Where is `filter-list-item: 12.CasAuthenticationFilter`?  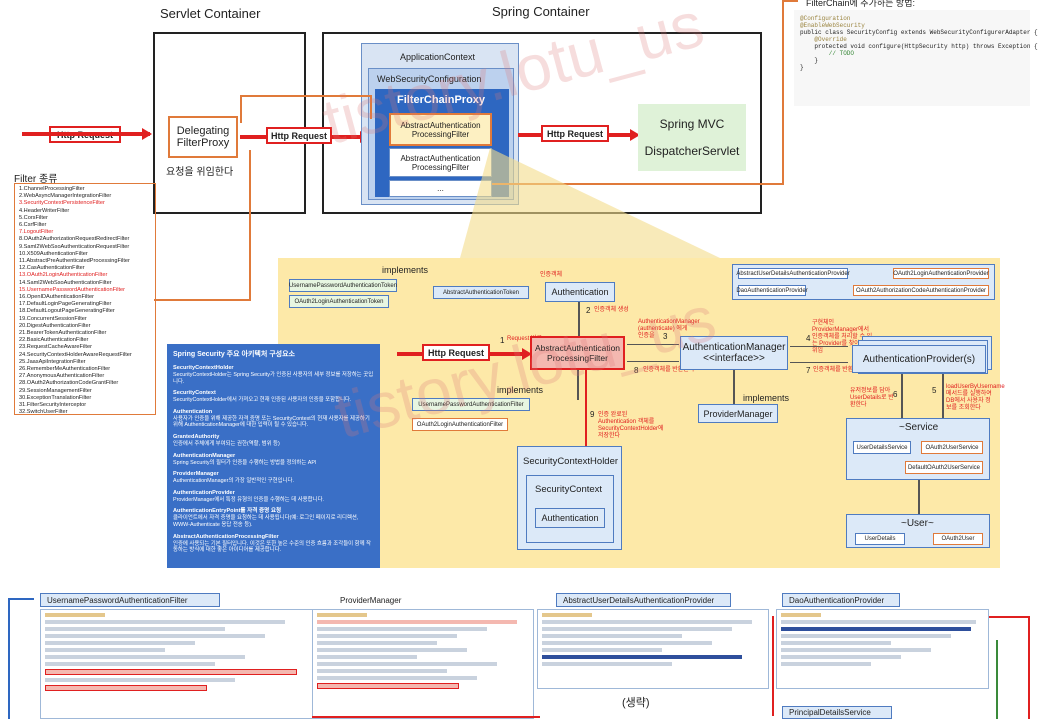
filter-list-item: 12.CasAuthenticationFilter is located at coordinates (52, 268).